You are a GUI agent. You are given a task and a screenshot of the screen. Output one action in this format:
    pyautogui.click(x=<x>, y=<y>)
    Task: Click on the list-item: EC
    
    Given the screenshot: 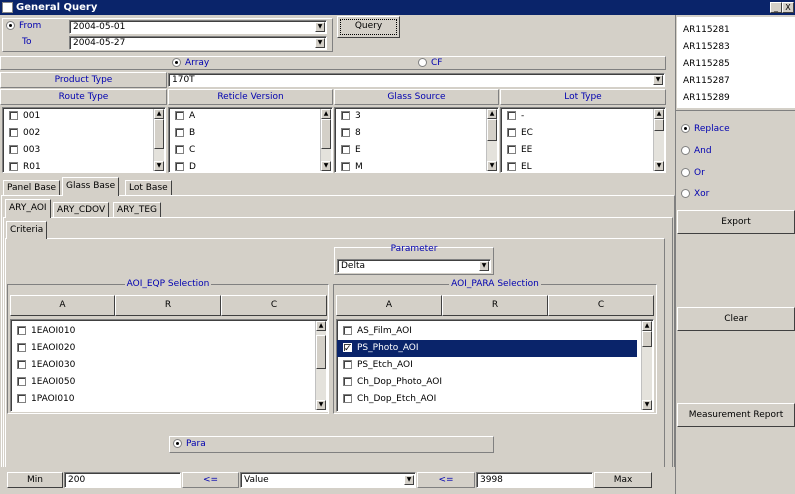 What is the action you would take?
    pyautogui.click(x=583, y=133)
    